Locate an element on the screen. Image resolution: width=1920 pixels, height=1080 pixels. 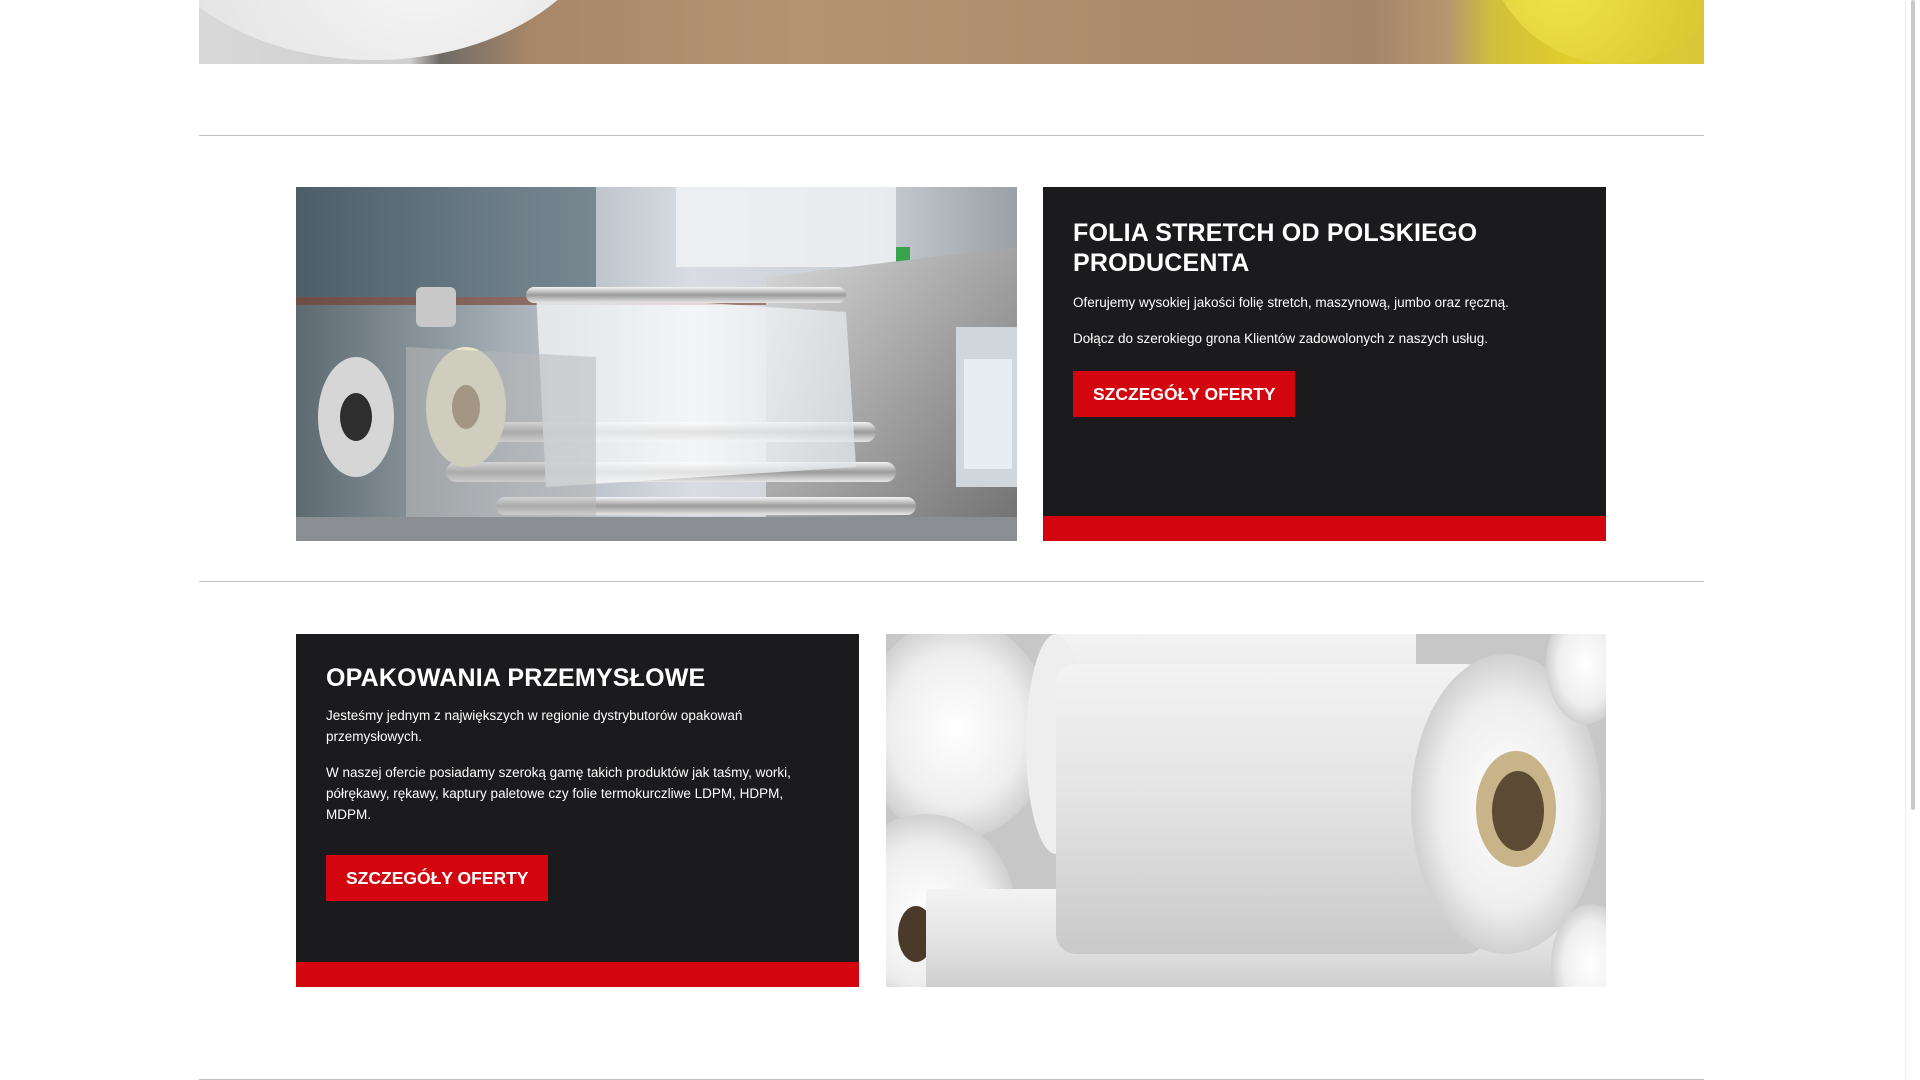
industrial-packaging-heading: OPAKOWANIA PRZEMYSŁOWE is located at coordinates (516, 678).